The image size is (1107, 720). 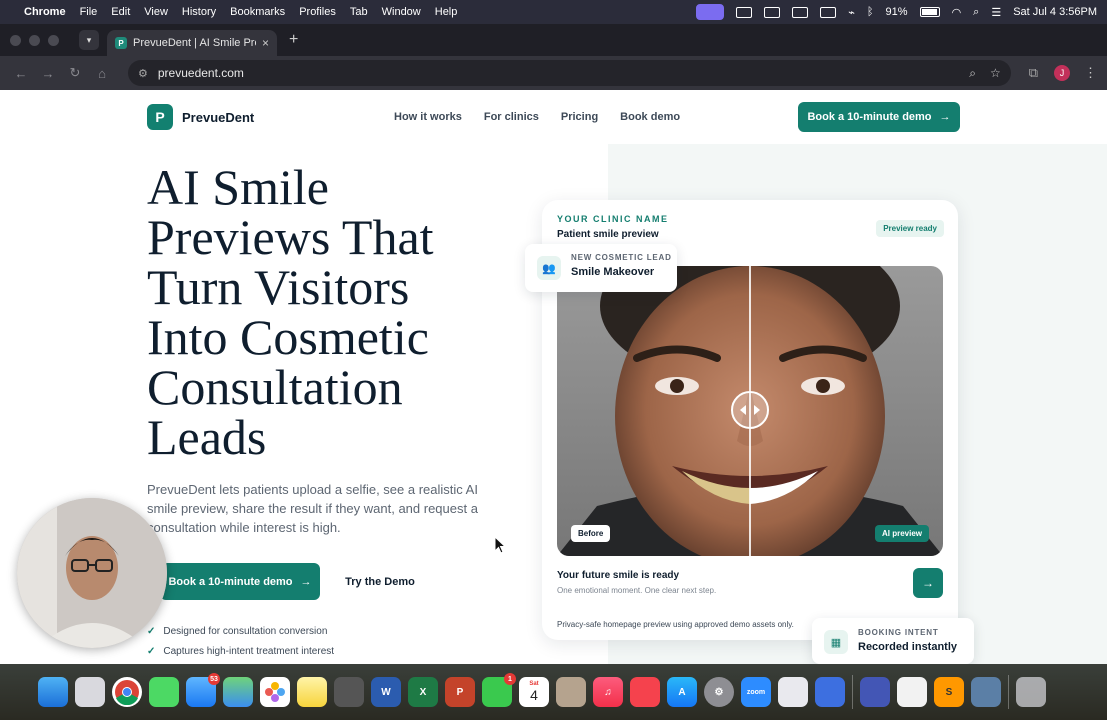 I want to click on shortcuts-icon, so click(x=875, y=692).